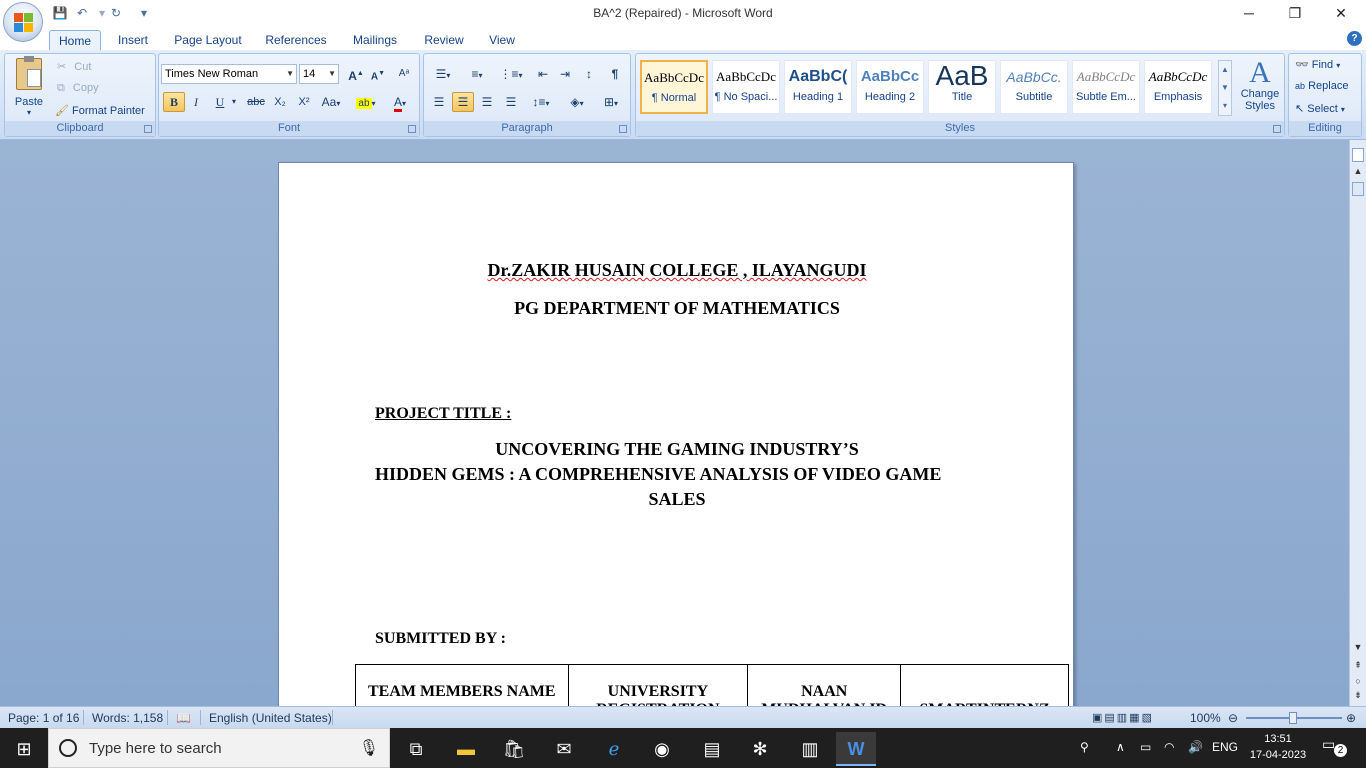 The image size is (1366, 768). I want to click on language-indicator: English (United States), so click(270, 718).